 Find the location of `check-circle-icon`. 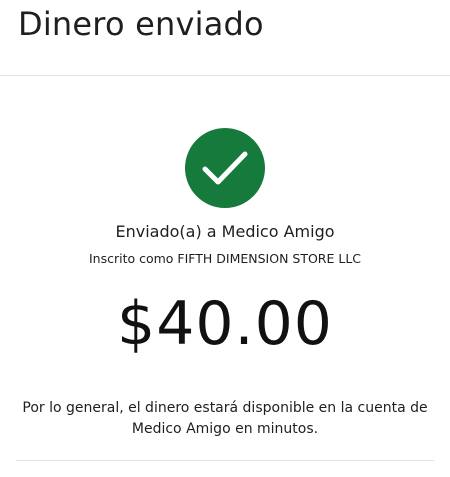

check-circle-icon is located at coordinates (225, 168).